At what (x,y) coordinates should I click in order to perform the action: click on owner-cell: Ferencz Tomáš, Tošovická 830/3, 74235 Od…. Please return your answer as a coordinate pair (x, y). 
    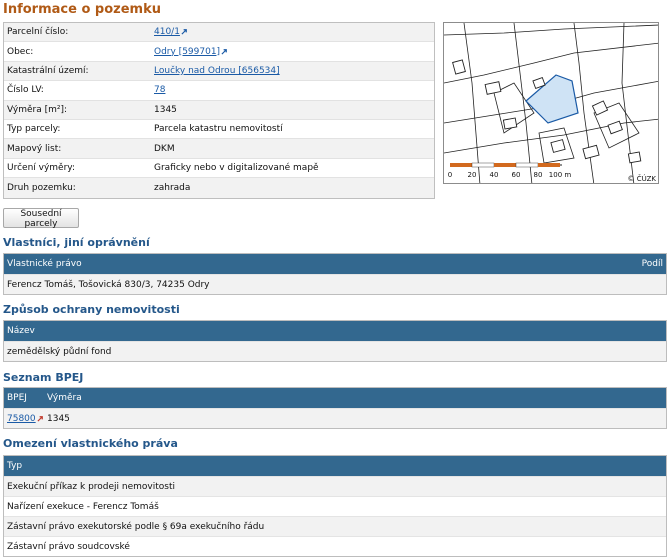
    Looking at the image, I should click on (108, 284).